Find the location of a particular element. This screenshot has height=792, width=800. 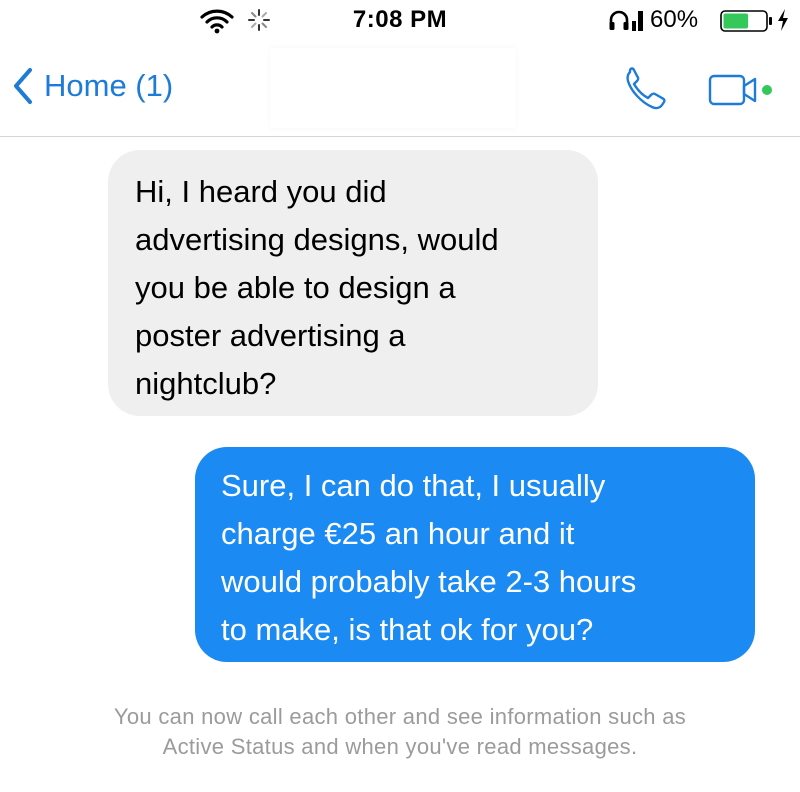

video-call-button is located at coordinates (742, 90).